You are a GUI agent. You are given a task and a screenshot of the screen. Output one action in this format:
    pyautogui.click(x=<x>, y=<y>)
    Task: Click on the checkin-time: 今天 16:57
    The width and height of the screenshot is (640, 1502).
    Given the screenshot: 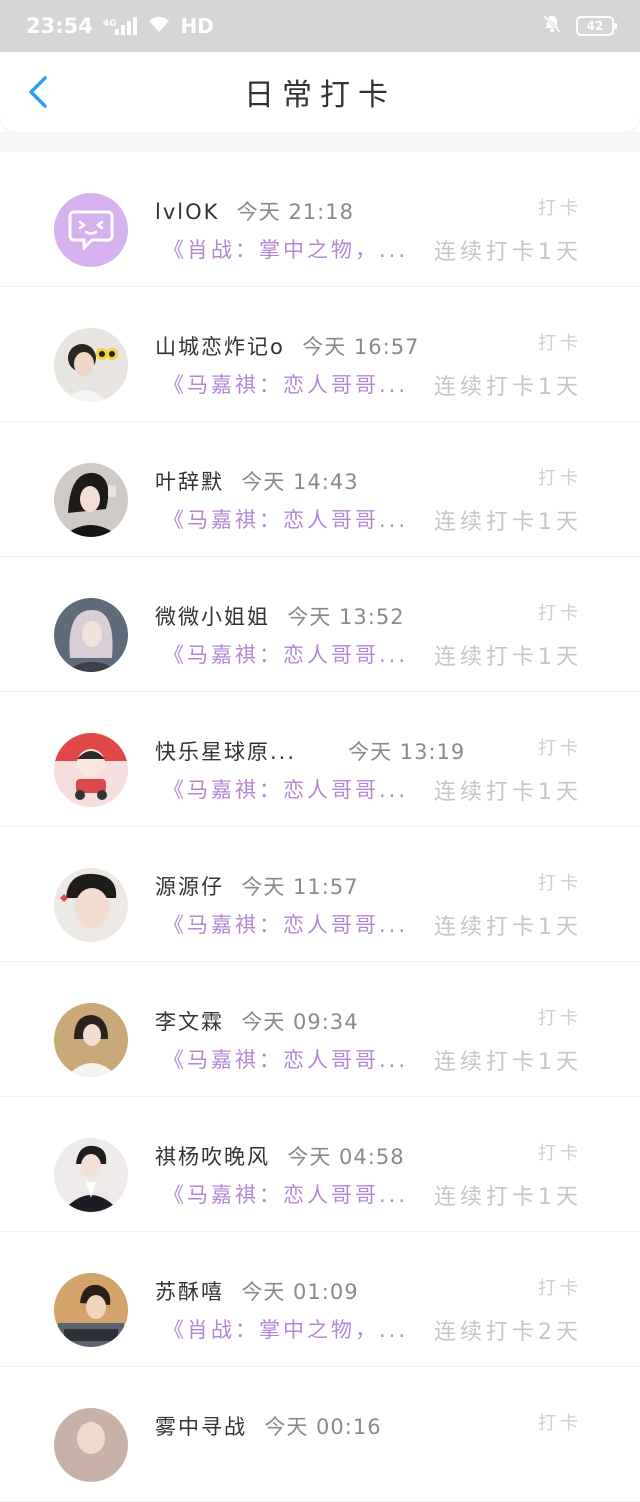 What is the action you would take?
    pyautogui.click(x=361, y=347)
    